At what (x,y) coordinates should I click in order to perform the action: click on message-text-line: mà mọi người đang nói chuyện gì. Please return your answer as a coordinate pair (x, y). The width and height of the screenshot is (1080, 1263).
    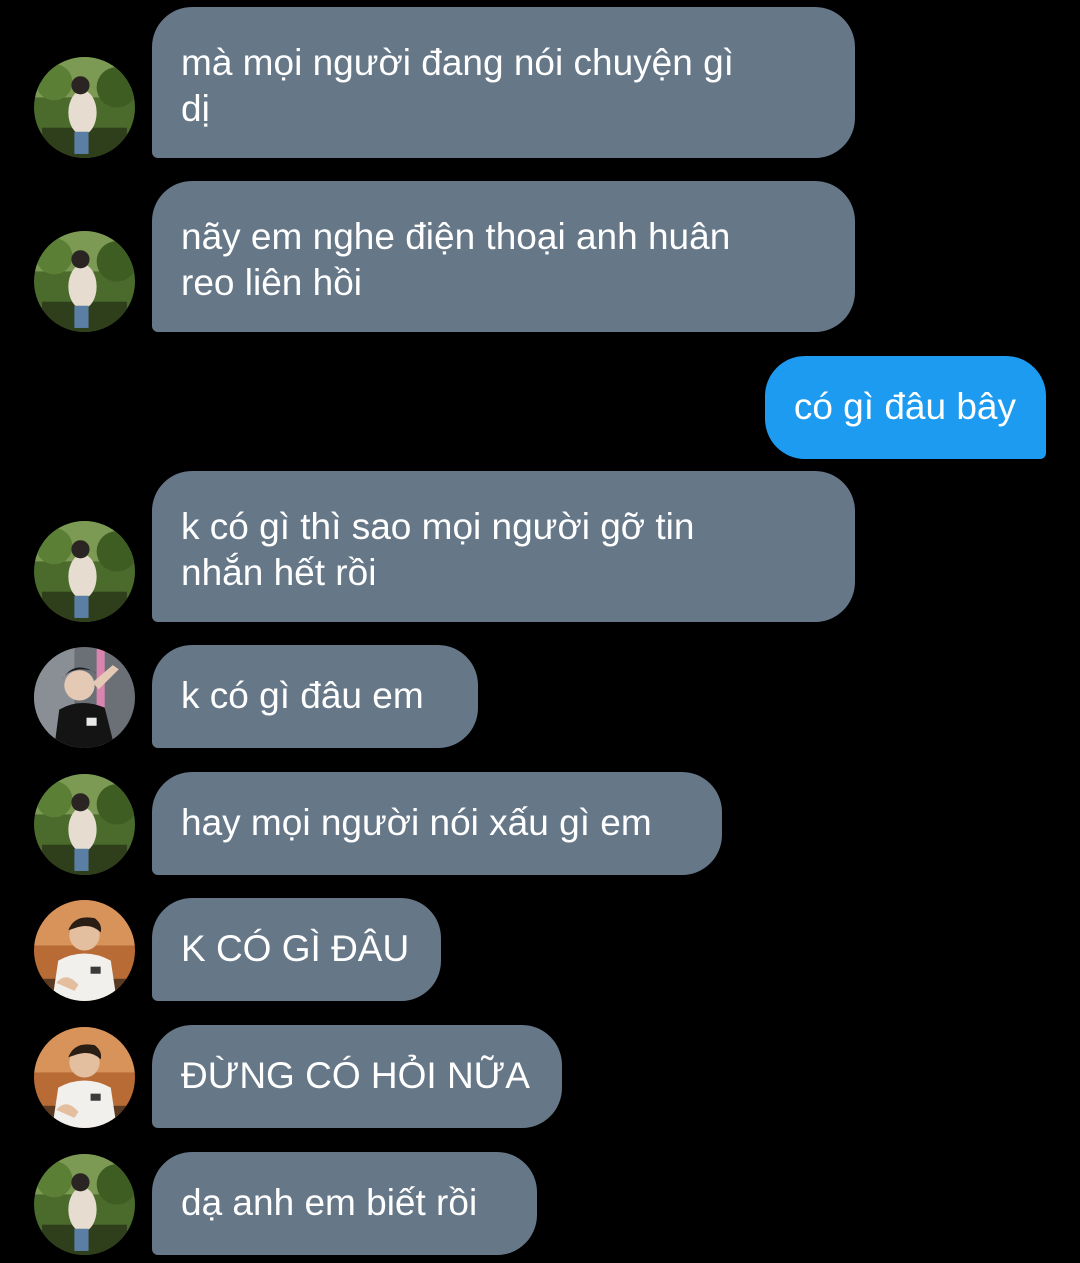
    Looking at the image, I should click on (457, 62).